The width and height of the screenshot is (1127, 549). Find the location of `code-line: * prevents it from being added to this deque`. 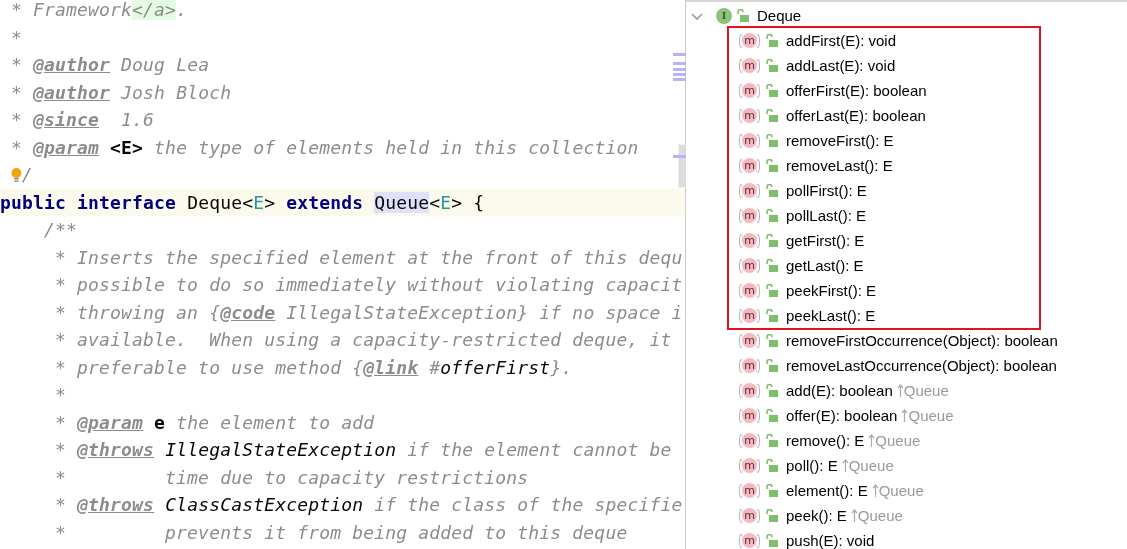

code-line: * prevents it from being added to this deque is located at coordinates (341, 532).